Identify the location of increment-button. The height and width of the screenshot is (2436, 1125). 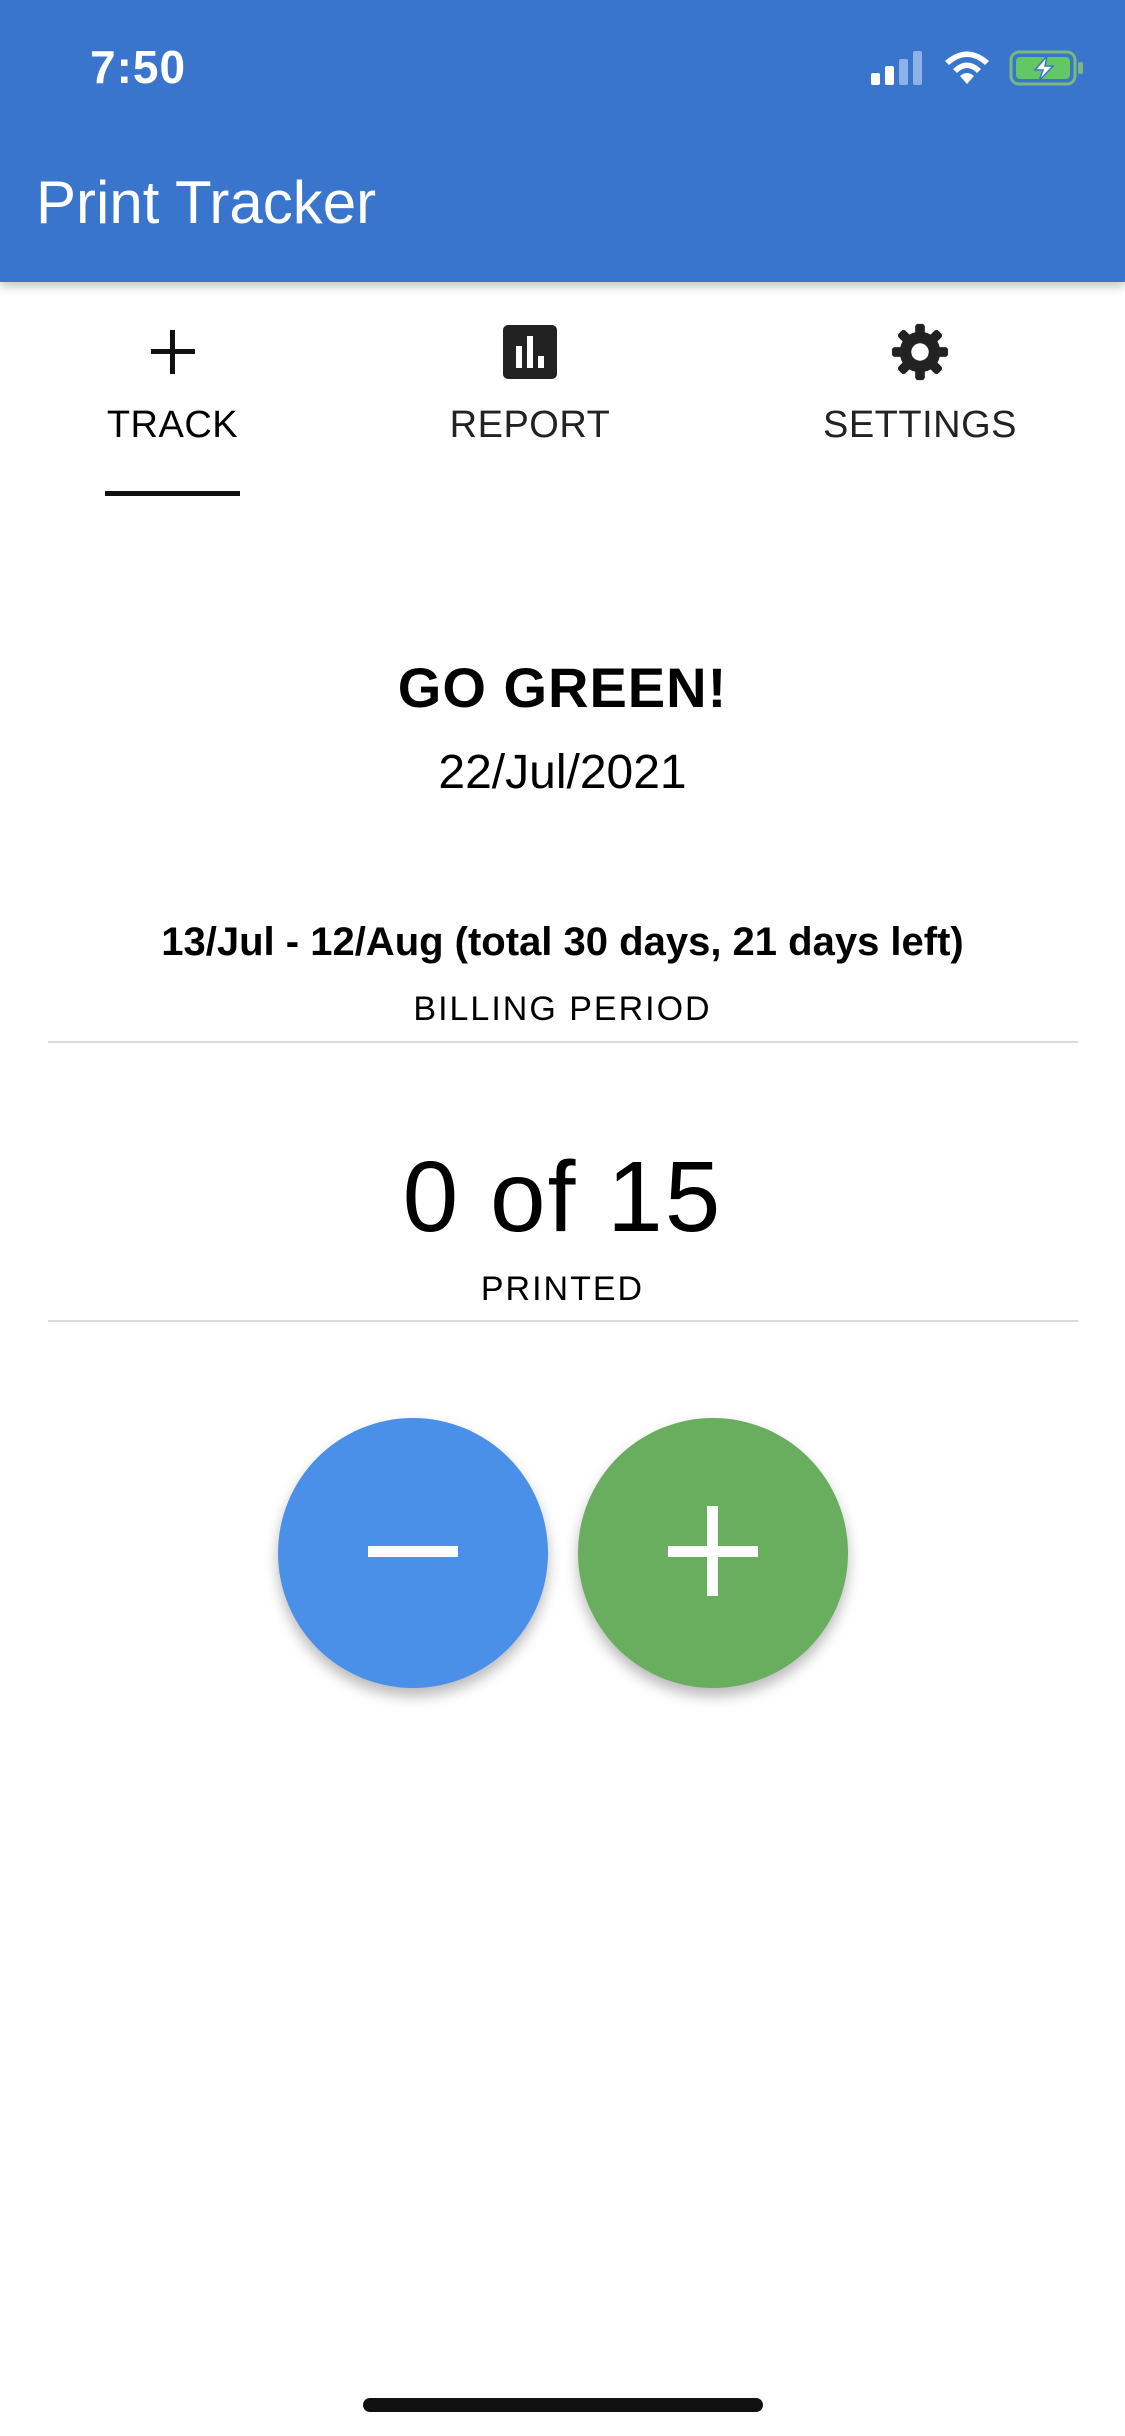
(713, 1553).